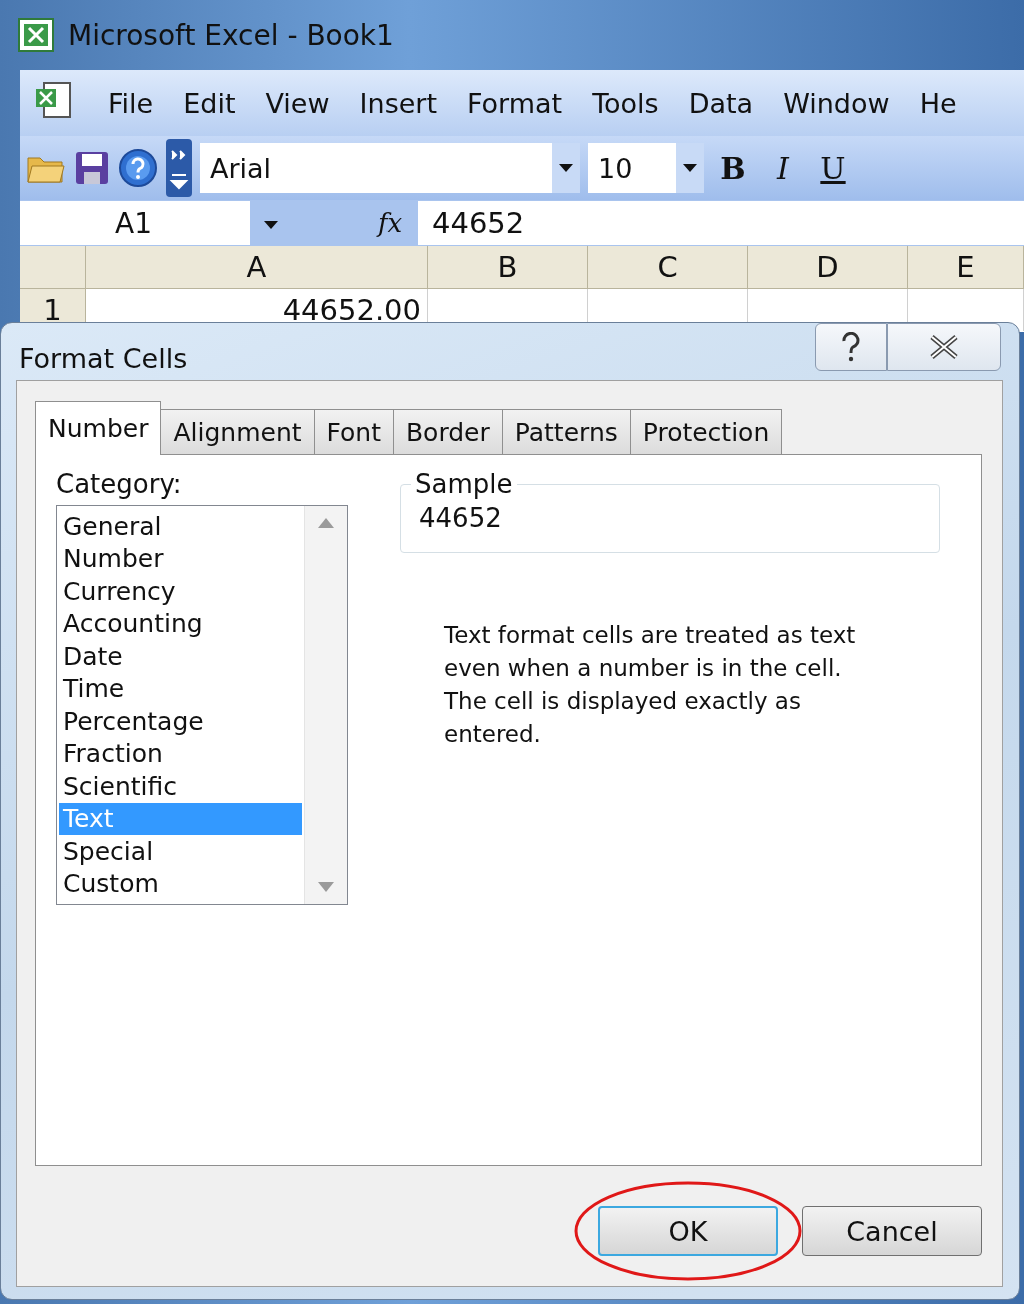 Image resolution: width=1024 pixels, height=1304 pixels. Describe the element at coordinates (721, 223) in the screenshot. I see `formula-field: 44652` at that location.